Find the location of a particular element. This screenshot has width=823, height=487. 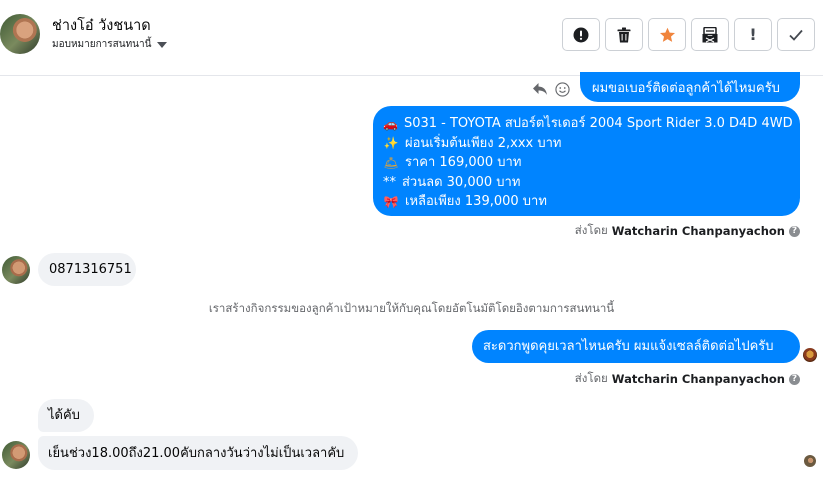

listing-line: ✨ ผ่อนเริ่มต้นเพียง 2,xxx บาท is located at coordinates (586, 144).